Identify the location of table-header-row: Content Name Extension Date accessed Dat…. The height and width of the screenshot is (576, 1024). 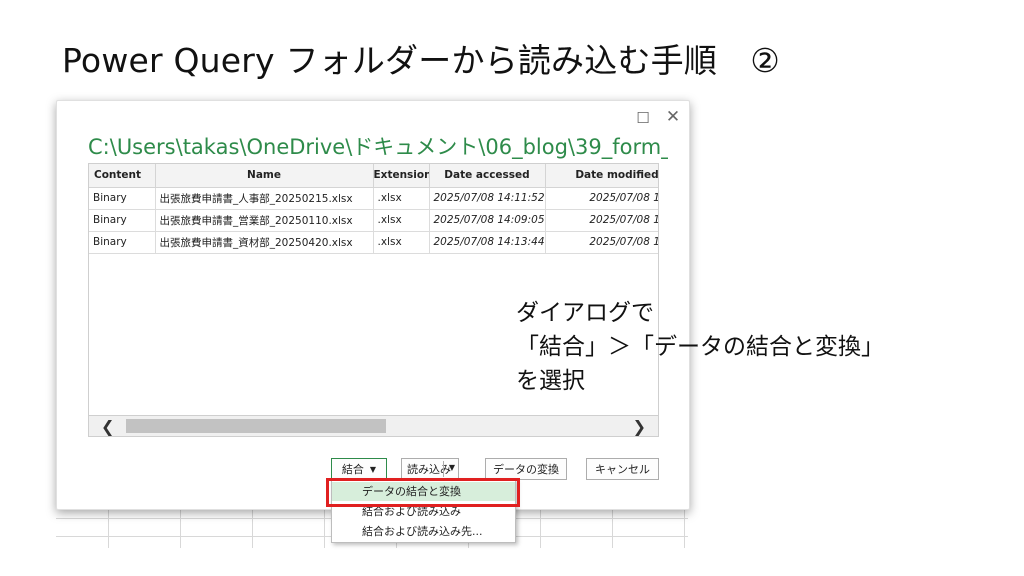
(373, 176).